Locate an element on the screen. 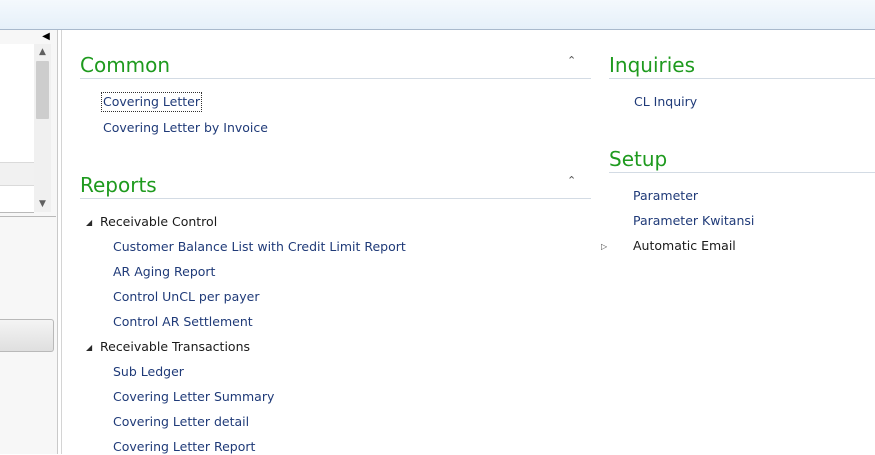 This screenshot has height=455, width=875. link-control-uncl-per-payer: Control UnCL per payer is located at coordinates (186, 297).